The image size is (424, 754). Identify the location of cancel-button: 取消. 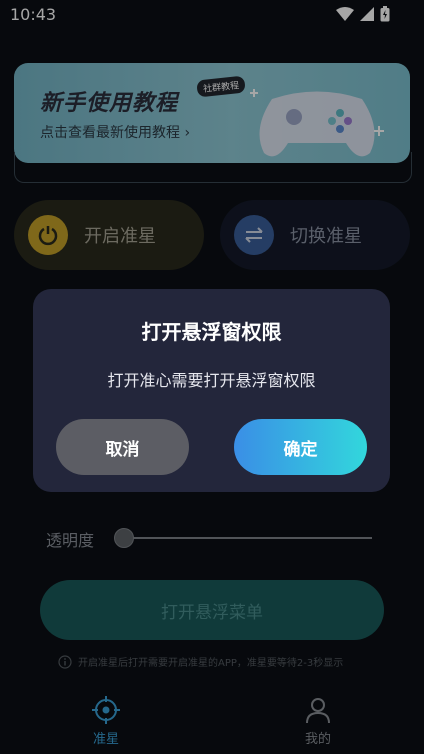
(122, 447).